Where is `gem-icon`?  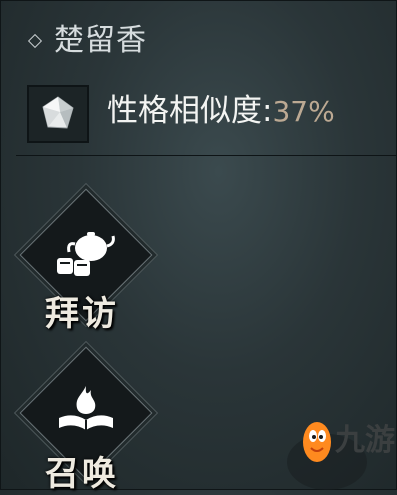 gem-icon is located at coordinates (58, 112).